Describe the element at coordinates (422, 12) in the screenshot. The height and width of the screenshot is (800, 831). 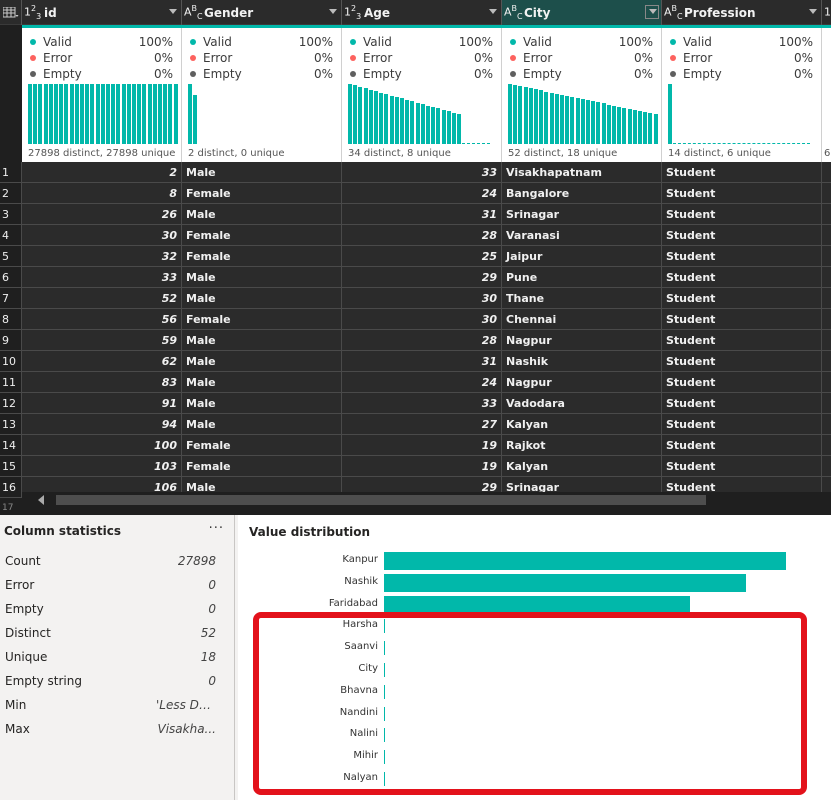
I see `column-header-age: 123 Age` at that location.